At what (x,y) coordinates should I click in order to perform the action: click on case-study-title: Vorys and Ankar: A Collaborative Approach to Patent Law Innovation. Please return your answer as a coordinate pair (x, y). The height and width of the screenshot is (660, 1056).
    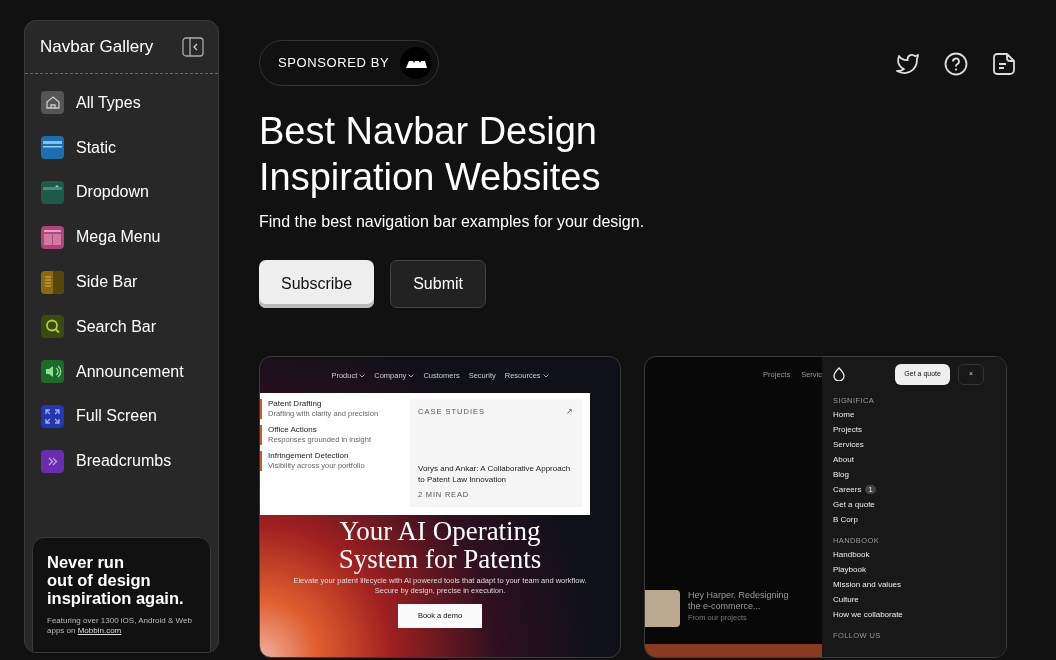
    Looking at the image, I should click on (495, 474).